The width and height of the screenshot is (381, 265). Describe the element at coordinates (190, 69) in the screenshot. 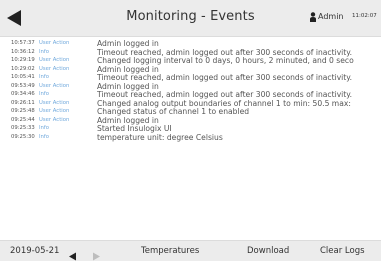

I see `log-row: 10:29:02 User Action Admin logged in` at that location.